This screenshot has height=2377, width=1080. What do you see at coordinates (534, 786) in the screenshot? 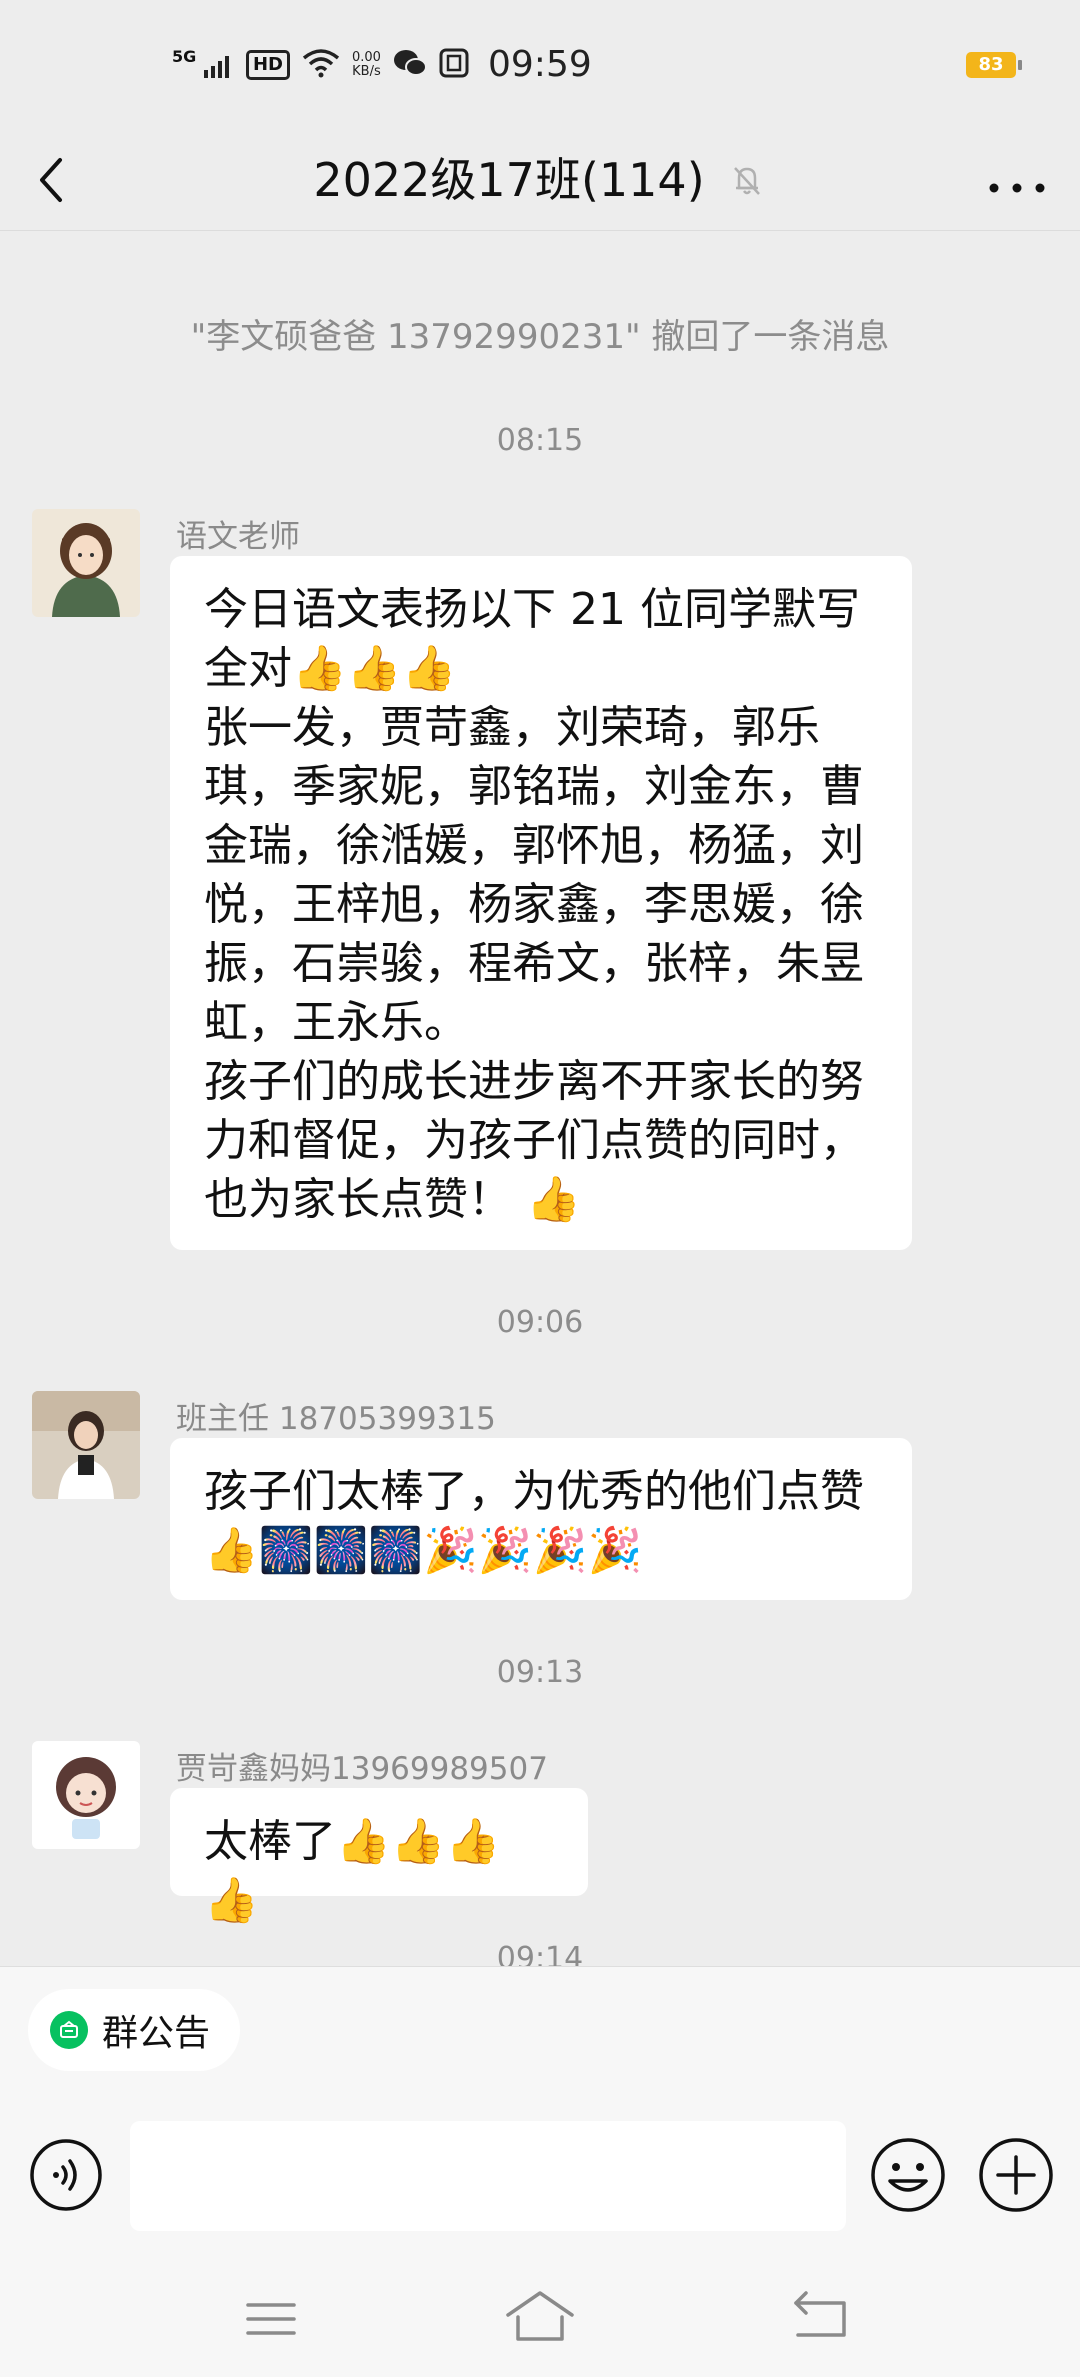
I see `message-line: 琪，季家妮，郭铭瑞，刘金东，曹` at bounding box center [534, 786].